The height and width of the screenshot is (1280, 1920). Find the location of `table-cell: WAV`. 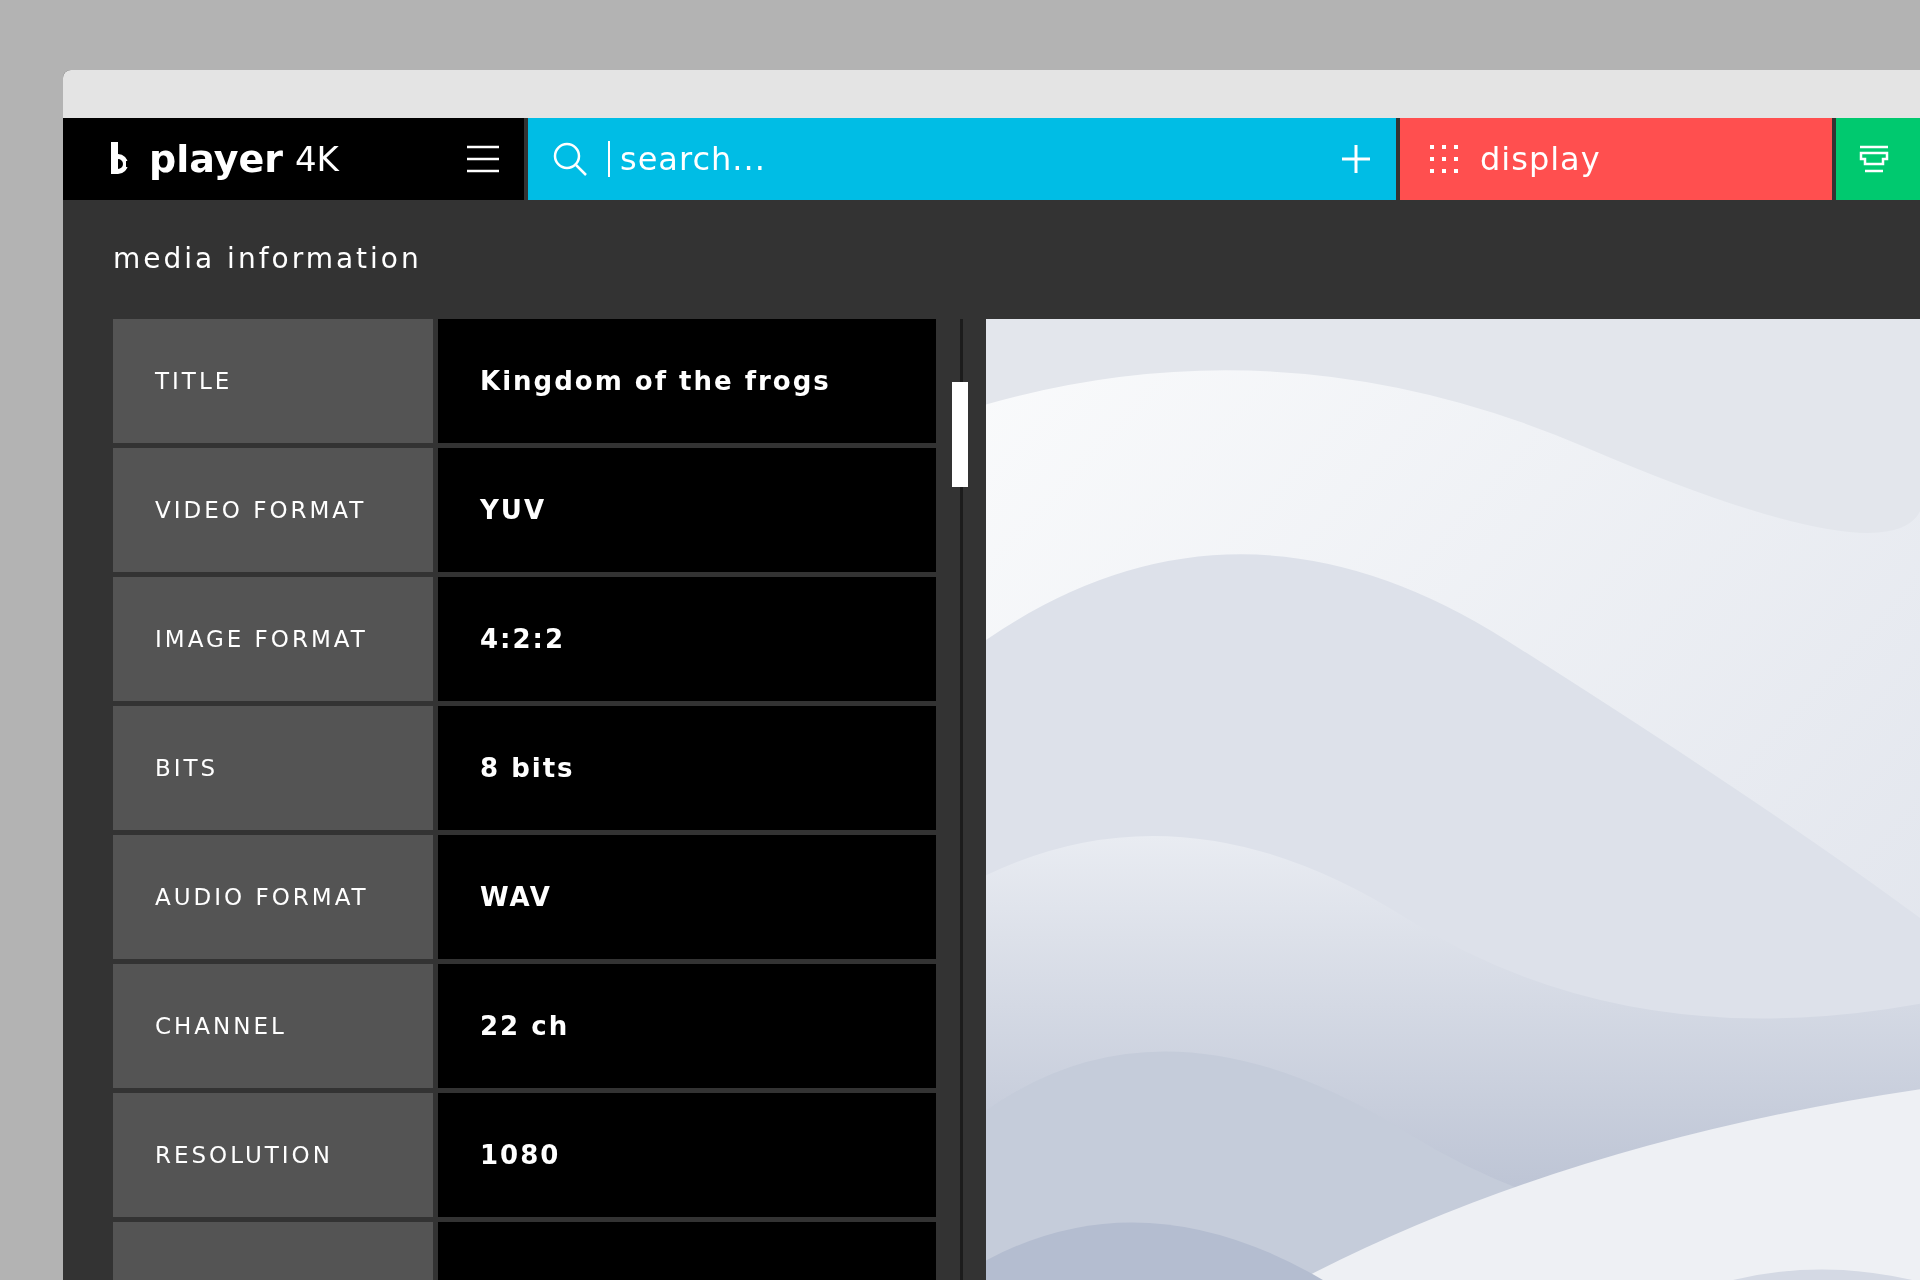

table-cell: WAV is located at coordinates (687, 897).